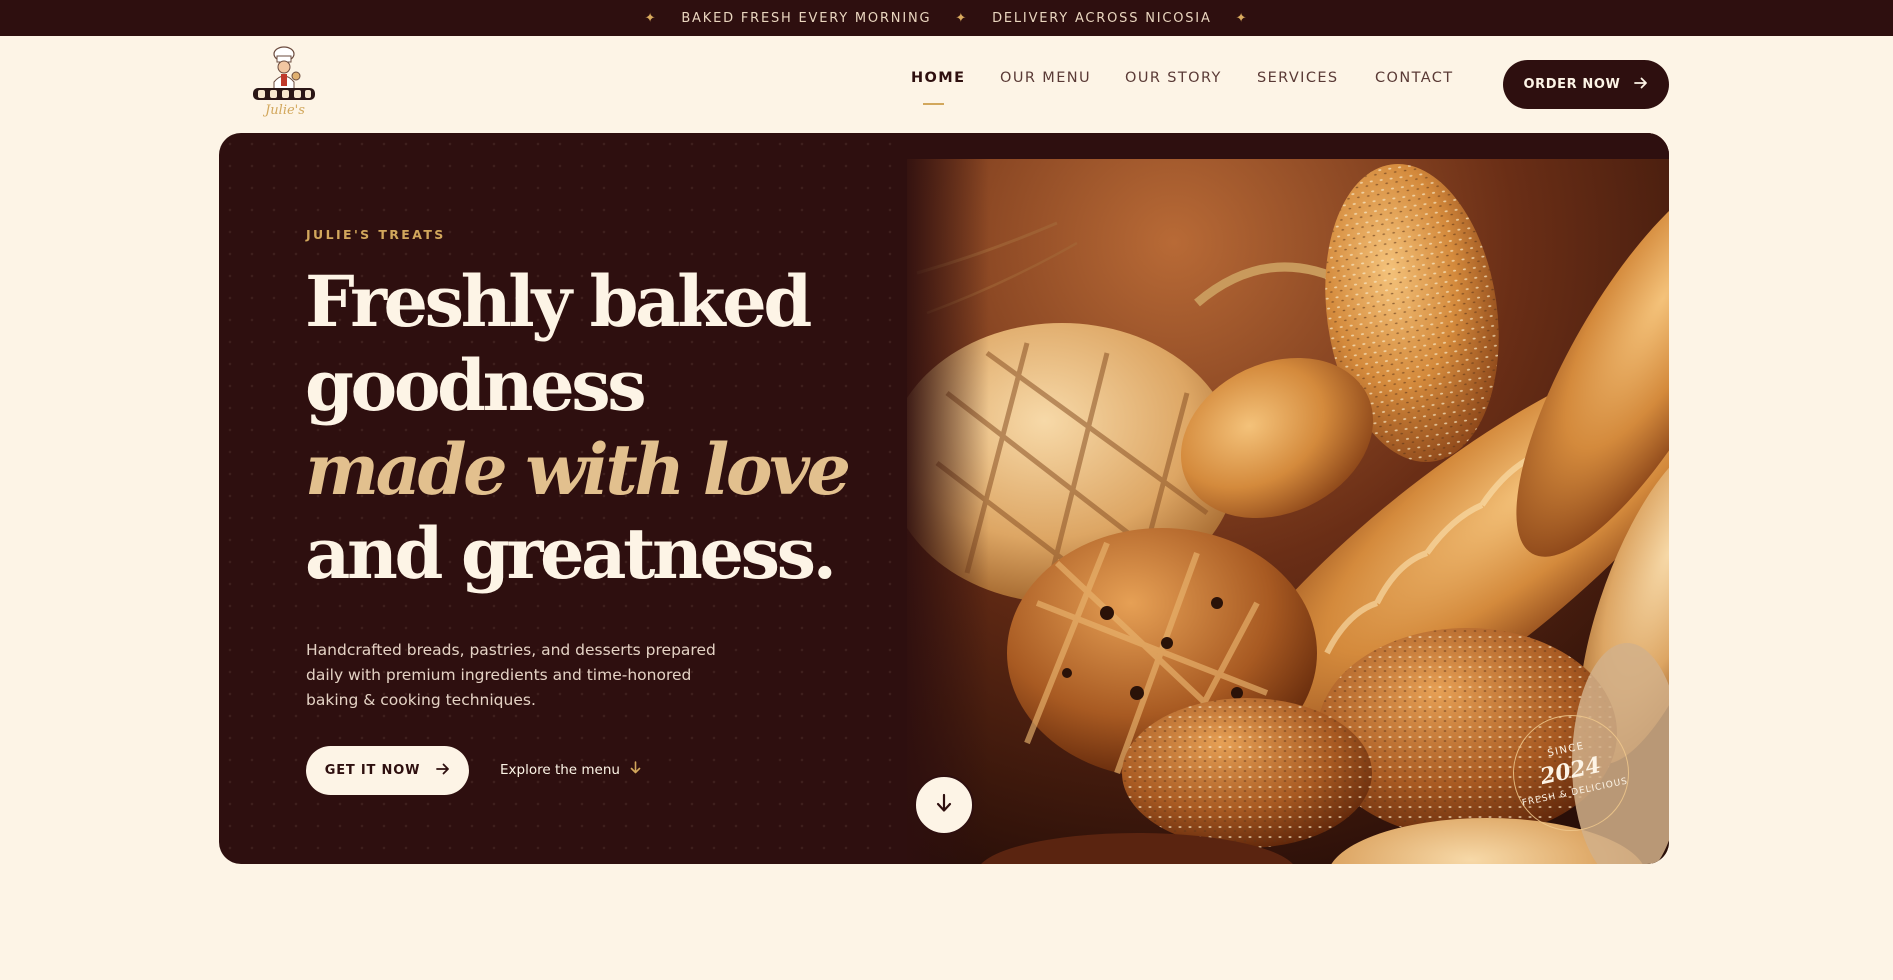  Describe the element at coordinates (1414, 78) in the screenshot. I see `nav-item-contact: CONTACT` at that location.